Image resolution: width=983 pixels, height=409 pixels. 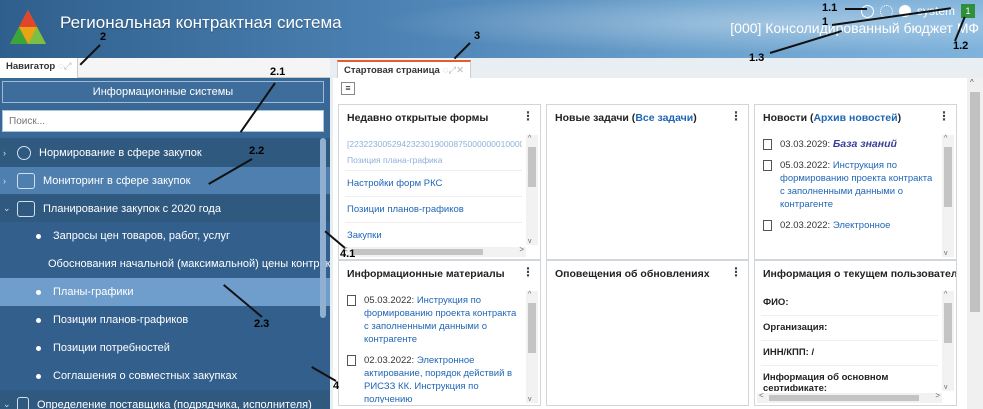 I want to click on widget-title: Информация о текущем пользователе, so click(x=860, y=274).